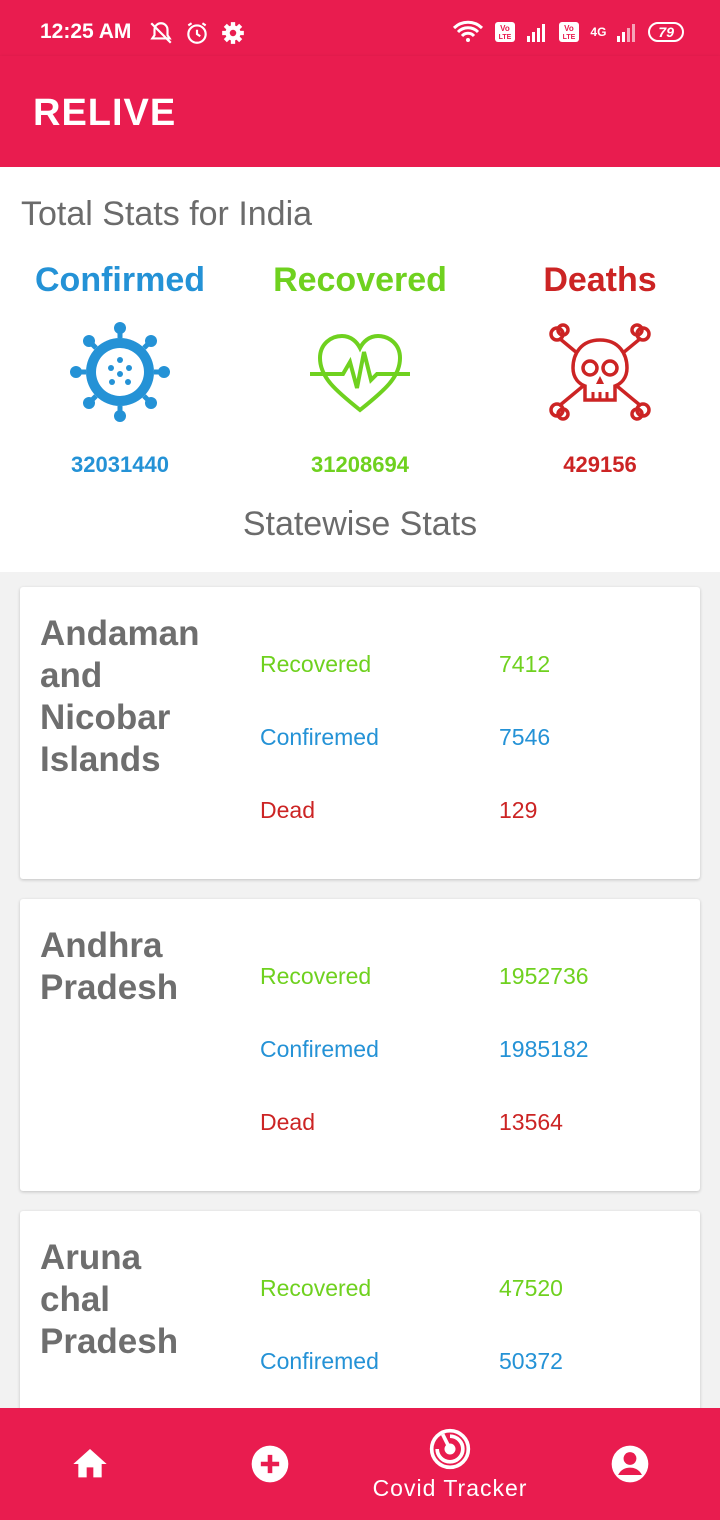 The height and width of the screenshot is (1520, 720). Describe the element at coordinates (666, 32) in the screenshot. I see `battery-icon: 79` at that location.